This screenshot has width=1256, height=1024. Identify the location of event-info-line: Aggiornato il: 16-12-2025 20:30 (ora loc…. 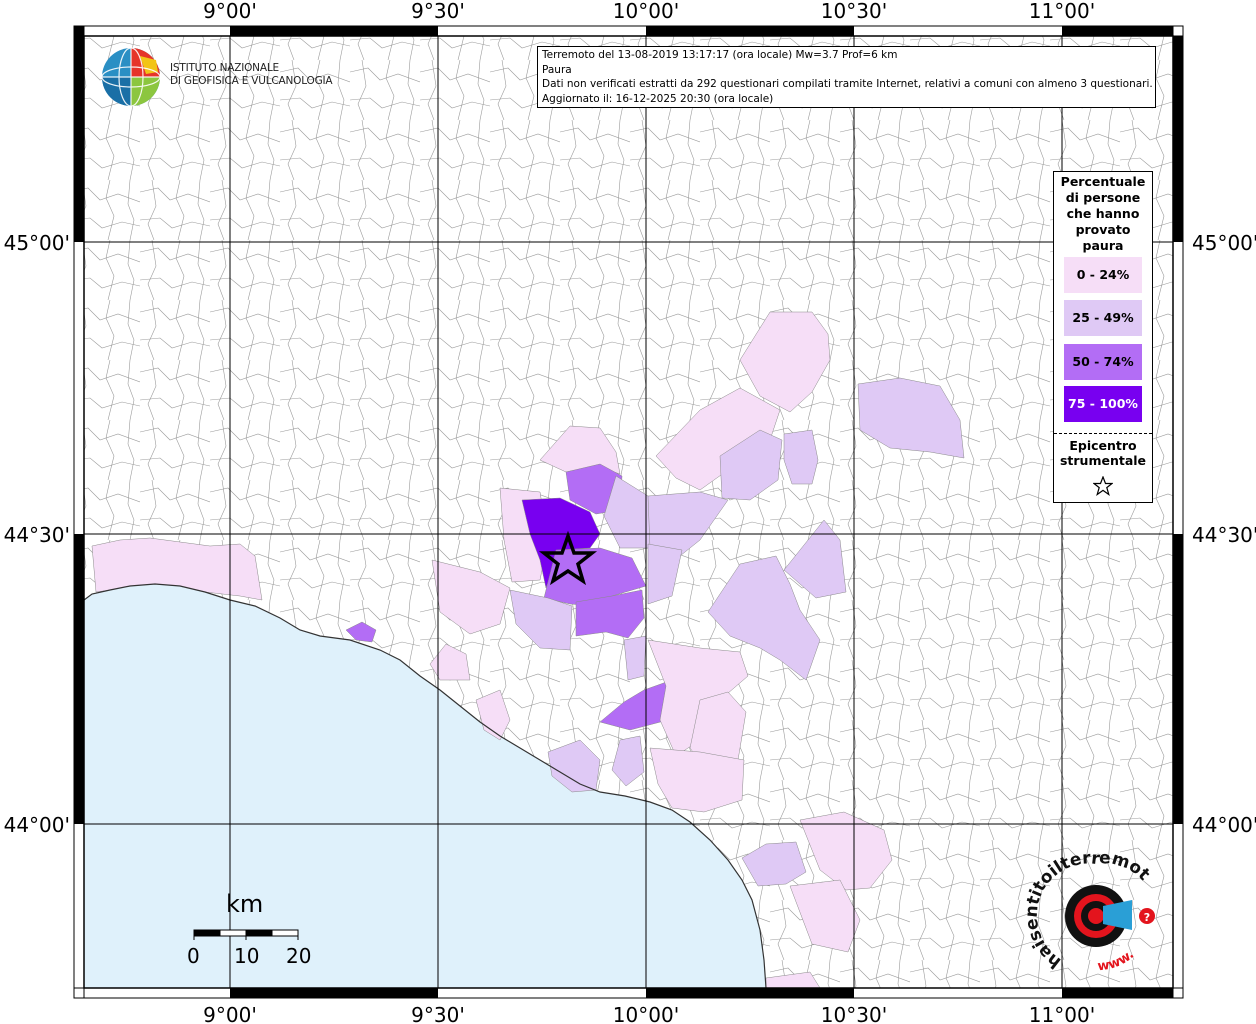
(658, 98).